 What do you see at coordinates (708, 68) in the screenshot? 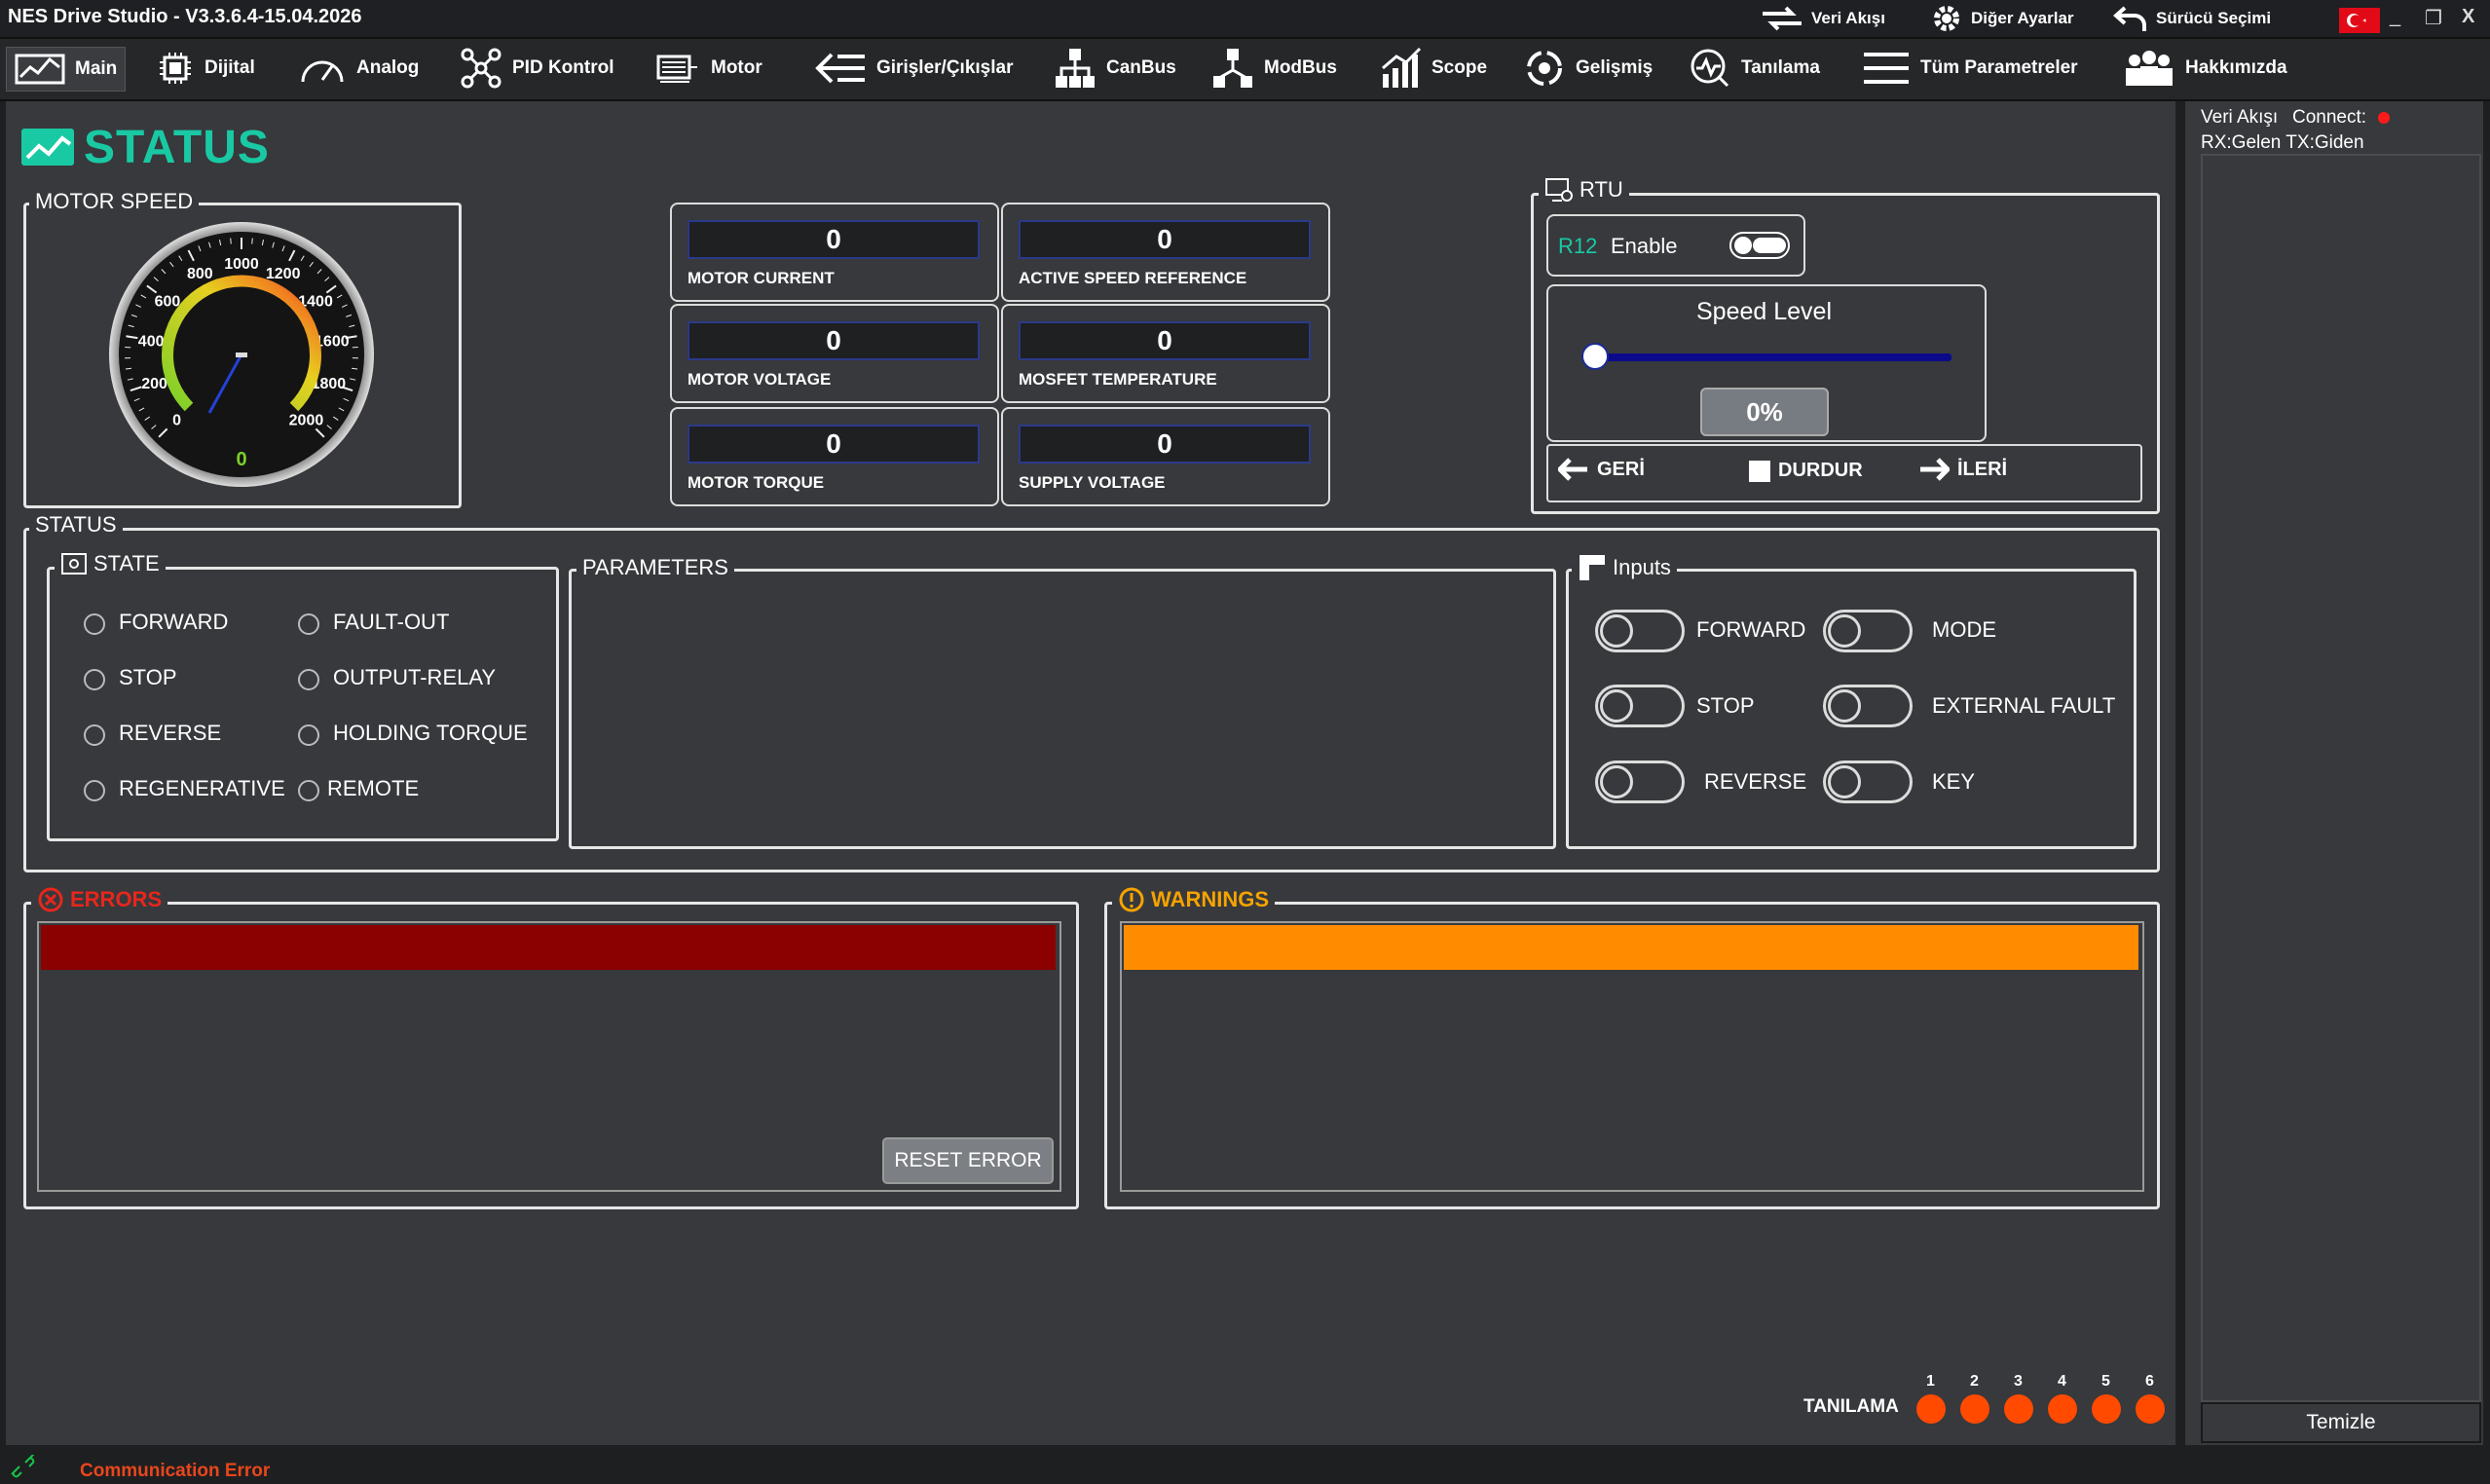
I see `nav-motor: Motor` at bounding box center [708, 68].